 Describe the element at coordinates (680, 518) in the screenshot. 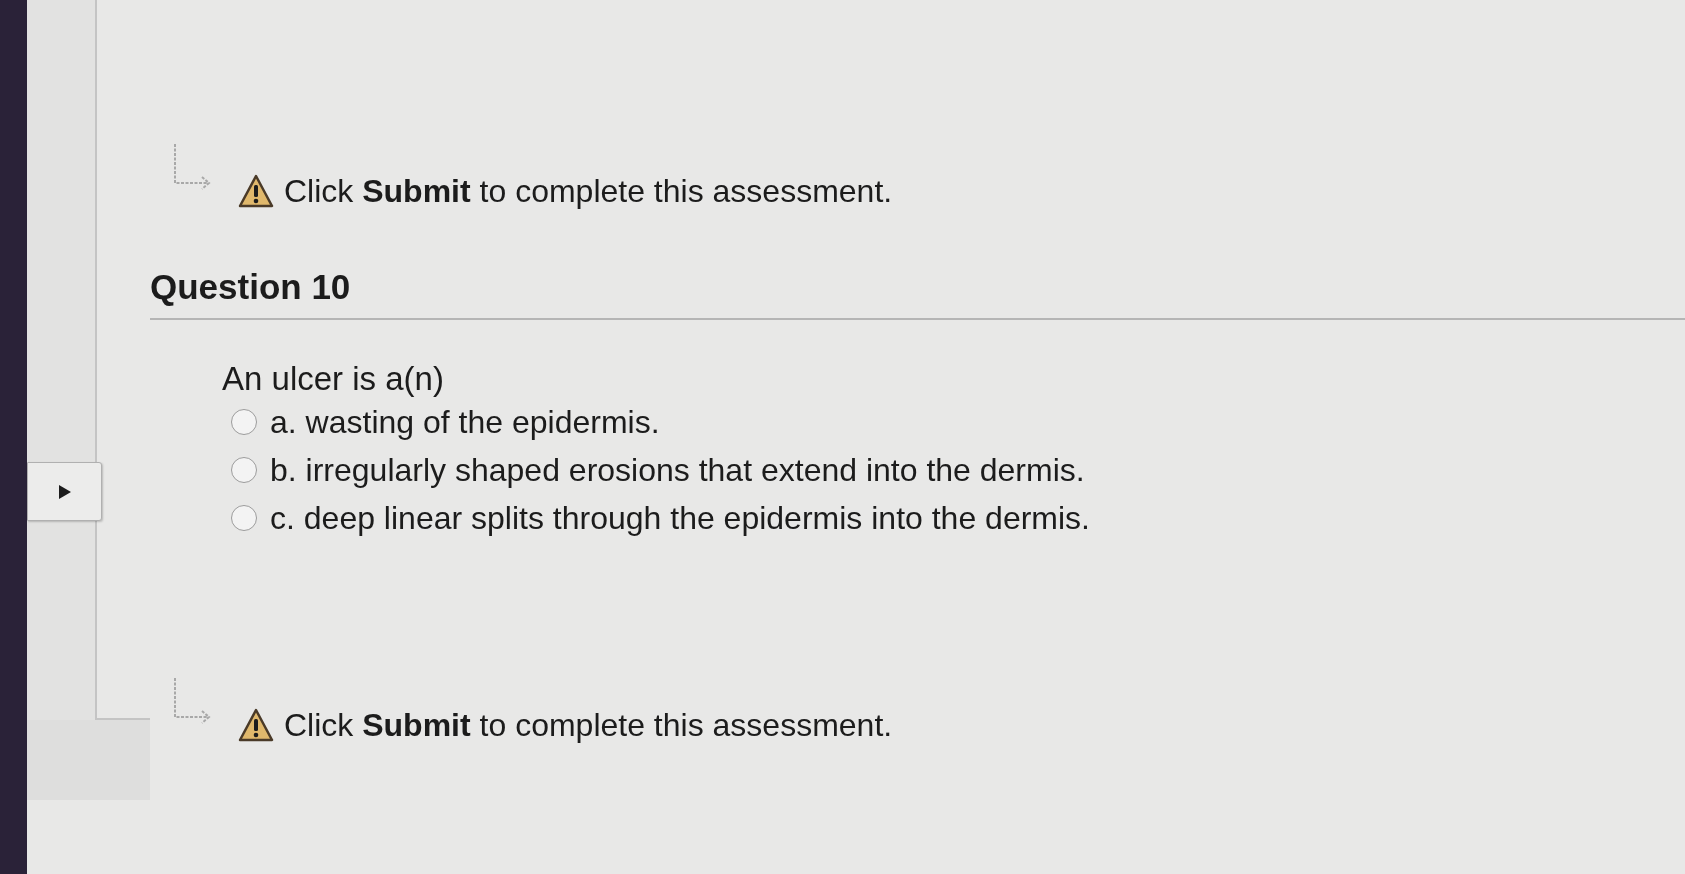

I see `option-label: c. deep linear splits through the epidermis into the dermis.` at that location.